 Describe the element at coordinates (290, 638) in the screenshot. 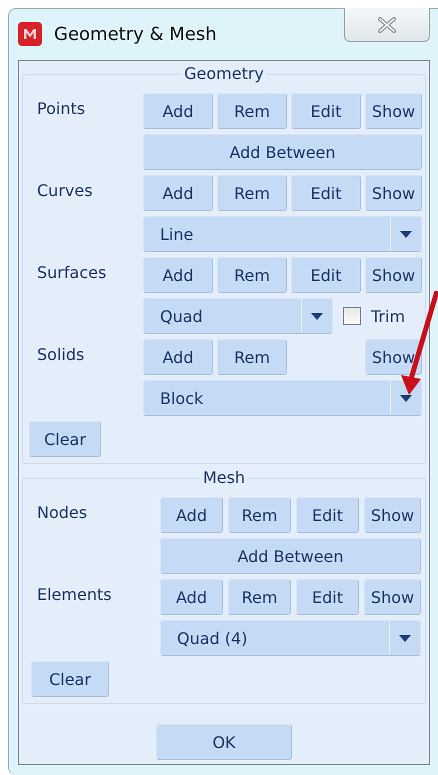

I see `dropdown: Quad (4)` at that location.